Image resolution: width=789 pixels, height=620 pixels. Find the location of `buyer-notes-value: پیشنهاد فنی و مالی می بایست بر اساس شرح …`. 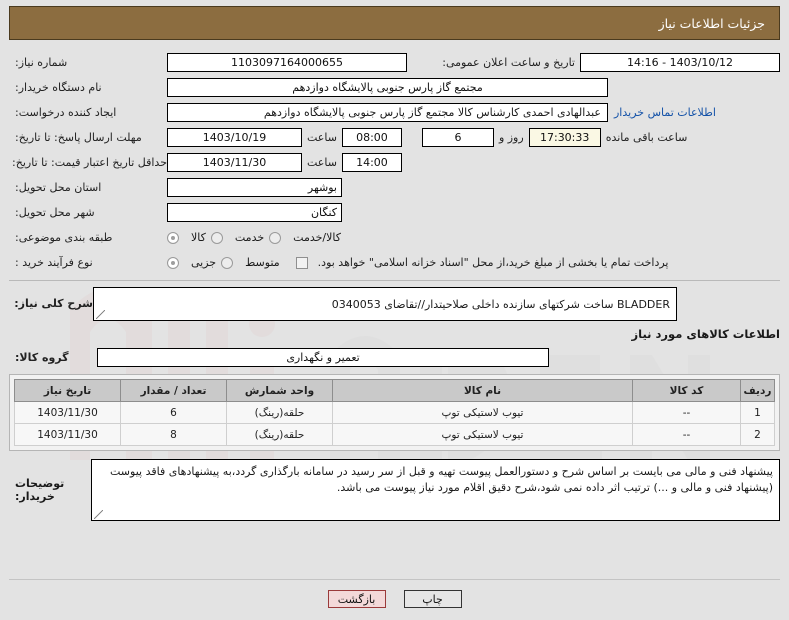

buyer-notes-value: پیشنهاد فنی و مالی می بایست بر اساس شرح … is located at coordinates (441, 479).